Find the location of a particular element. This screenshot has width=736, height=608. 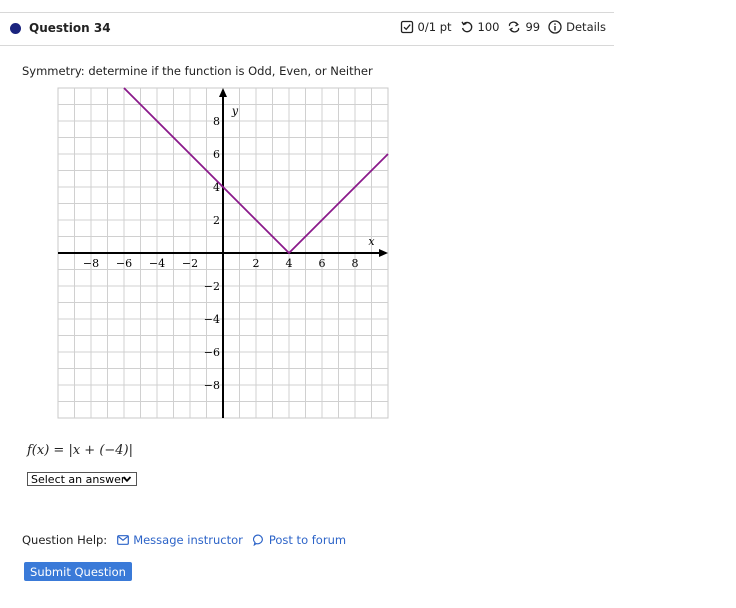

post-to-forum-label: Post to forum is located at coordinates (307, 540).